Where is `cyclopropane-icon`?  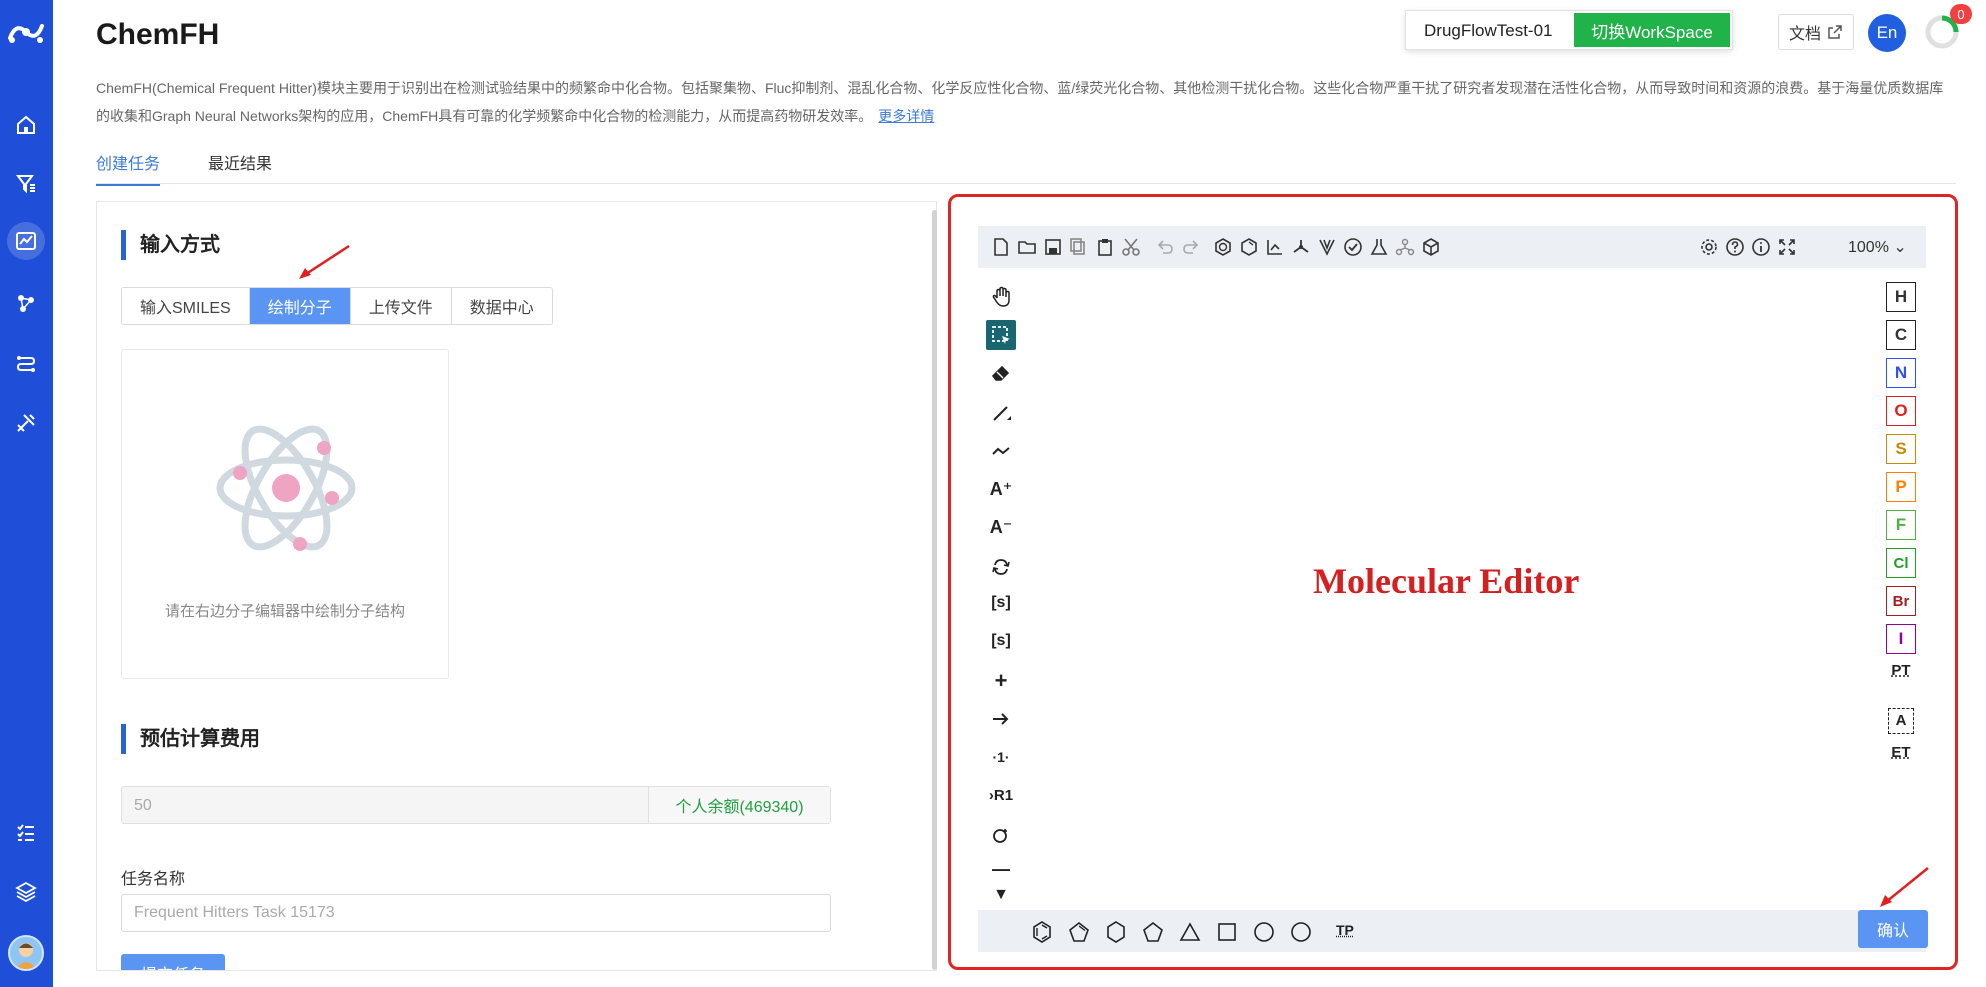 cyclopropane-icon is located at coordinates (1190, 932).